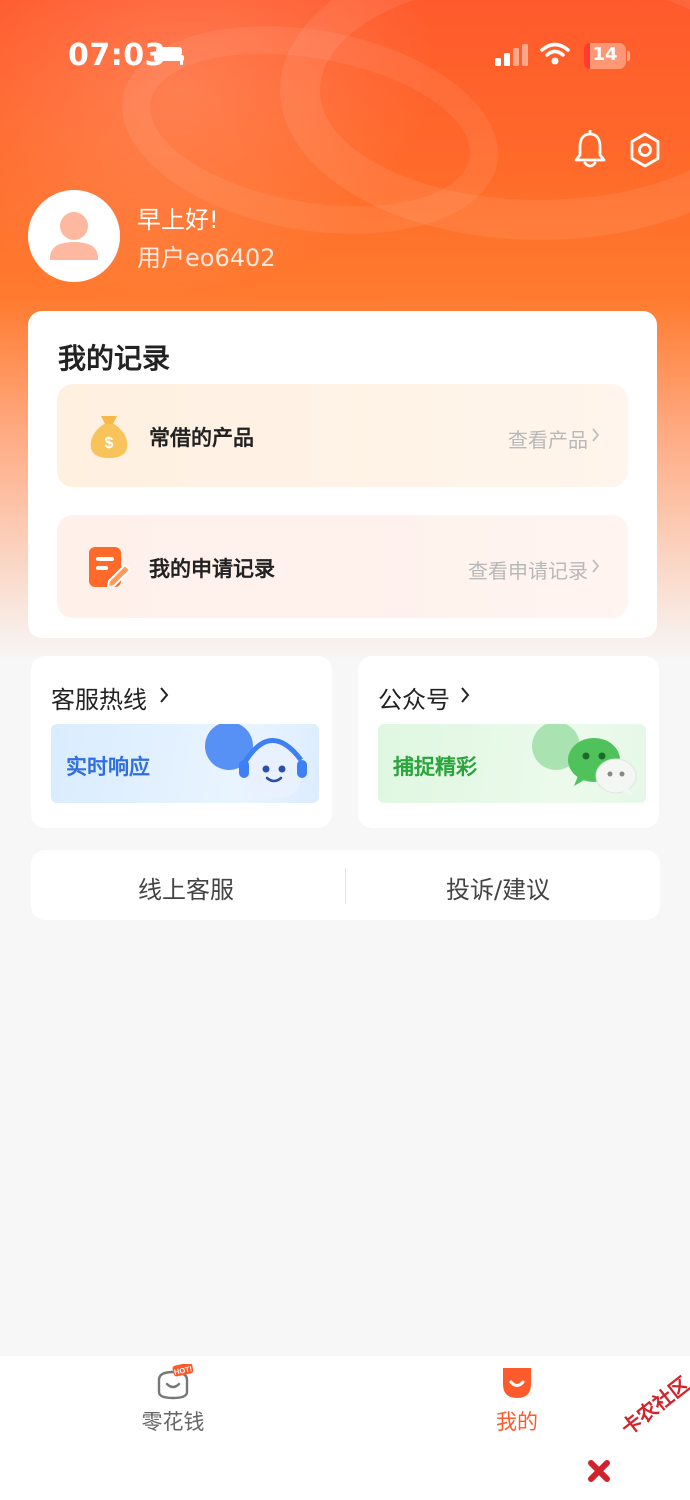 This screenshot has height=1500, width=690. Describe the element at coordinates (99, 700) in the screenshot. I see `customer-hotline-title: 客服热线` at that location.